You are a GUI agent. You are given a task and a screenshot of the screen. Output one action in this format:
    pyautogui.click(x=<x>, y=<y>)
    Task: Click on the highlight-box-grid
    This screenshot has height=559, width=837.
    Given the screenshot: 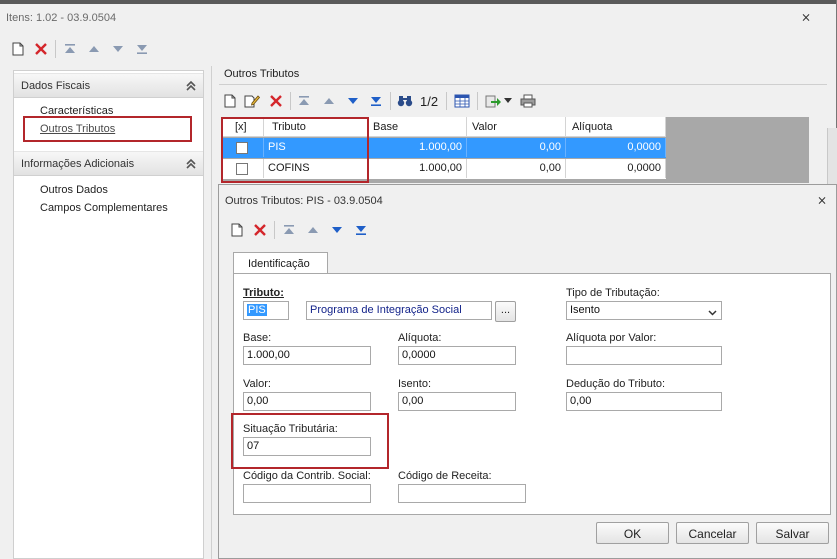 What is the action you would take?
    pyautogui.click(x=295, y=150)
    